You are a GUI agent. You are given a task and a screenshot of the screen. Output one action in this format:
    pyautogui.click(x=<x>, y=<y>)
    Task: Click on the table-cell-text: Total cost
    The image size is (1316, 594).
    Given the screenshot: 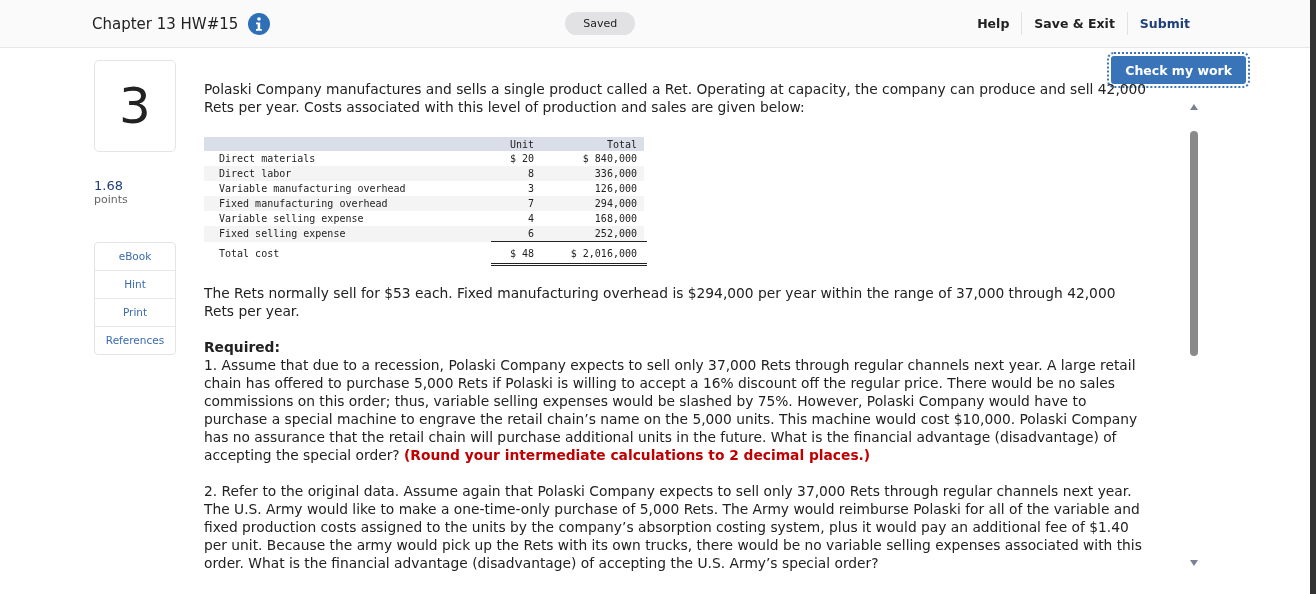 What is the action you would take?
    pyautogui.click(x=249, y=254)
    